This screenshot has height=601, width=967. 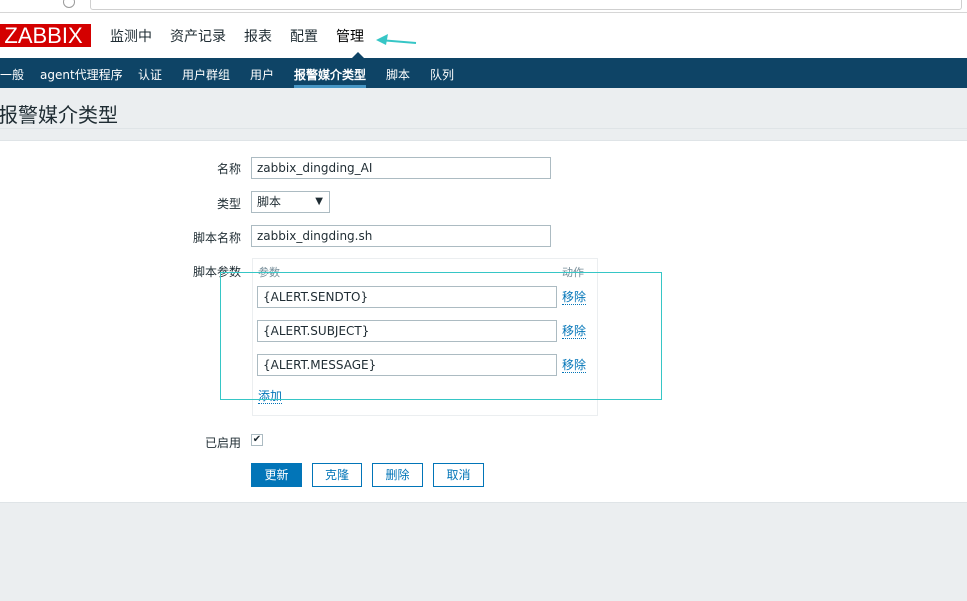 What do you see at coordinates (396, 39) in the screenshot?
I see `annotation-arrow-icon` at bounding box center [396, 39].